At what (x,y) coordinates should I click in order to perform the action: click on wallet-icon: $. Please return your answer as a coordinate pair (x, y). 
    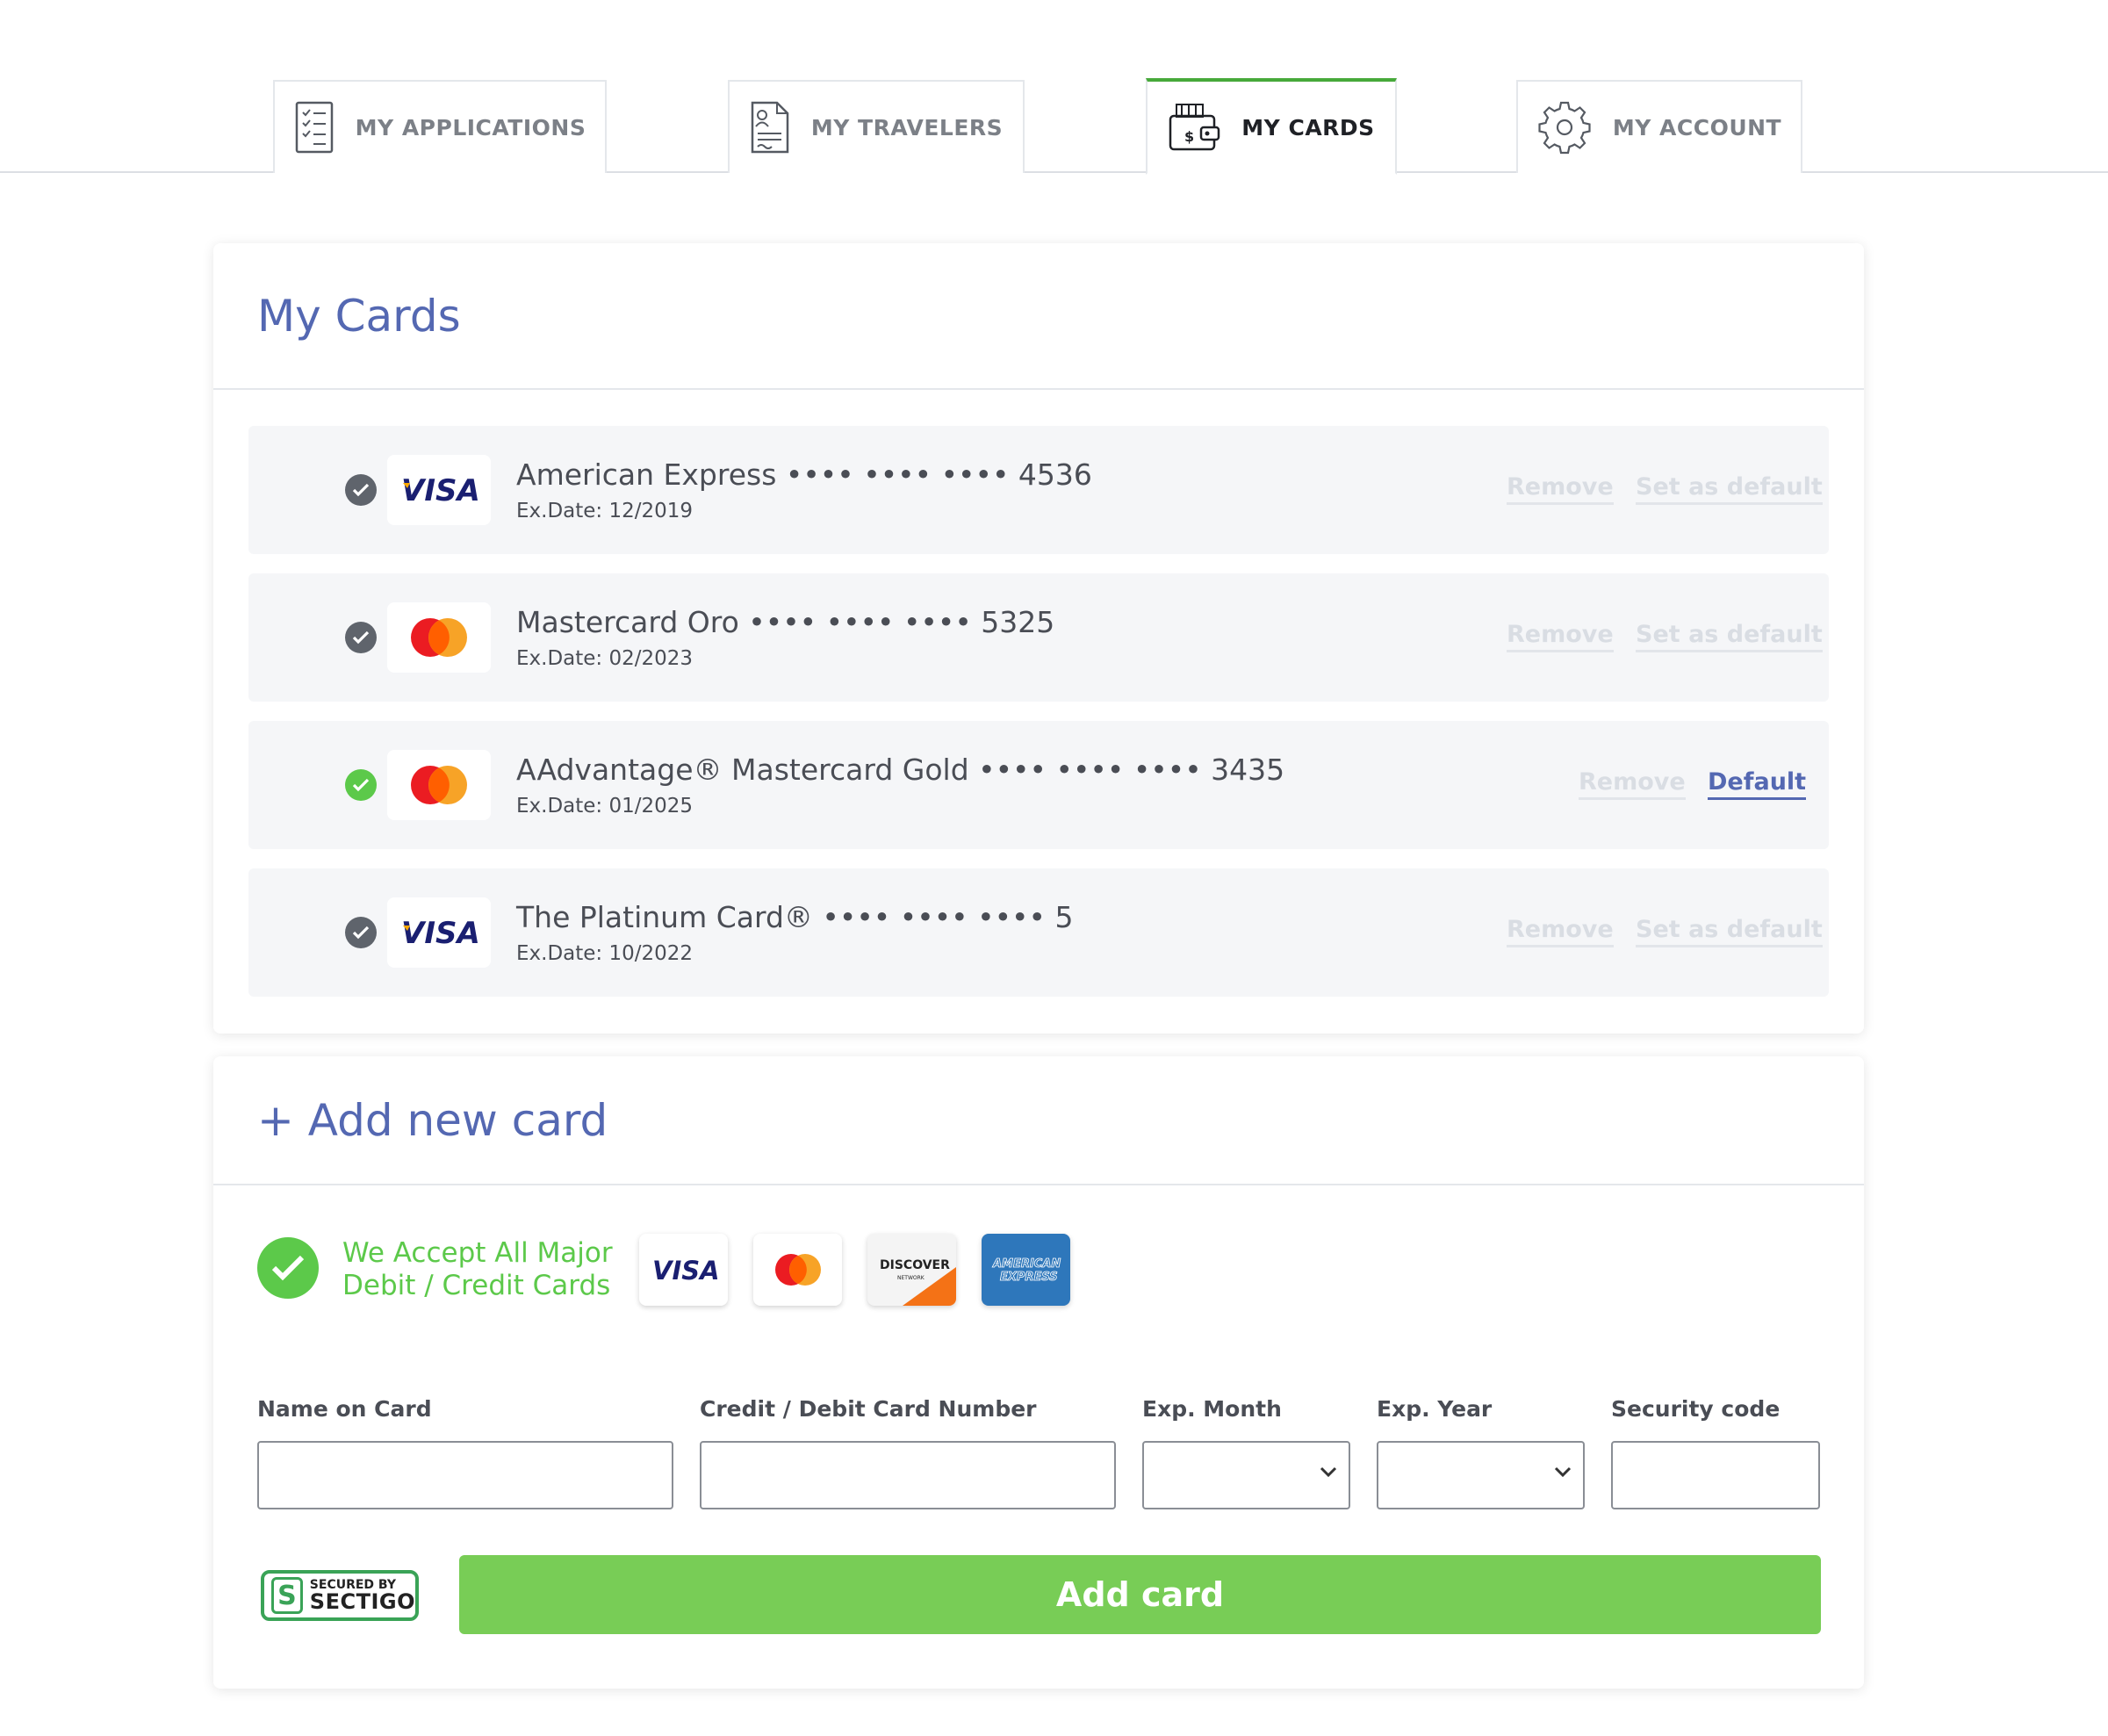
    Looking at the image, I should click on (1194, 127).